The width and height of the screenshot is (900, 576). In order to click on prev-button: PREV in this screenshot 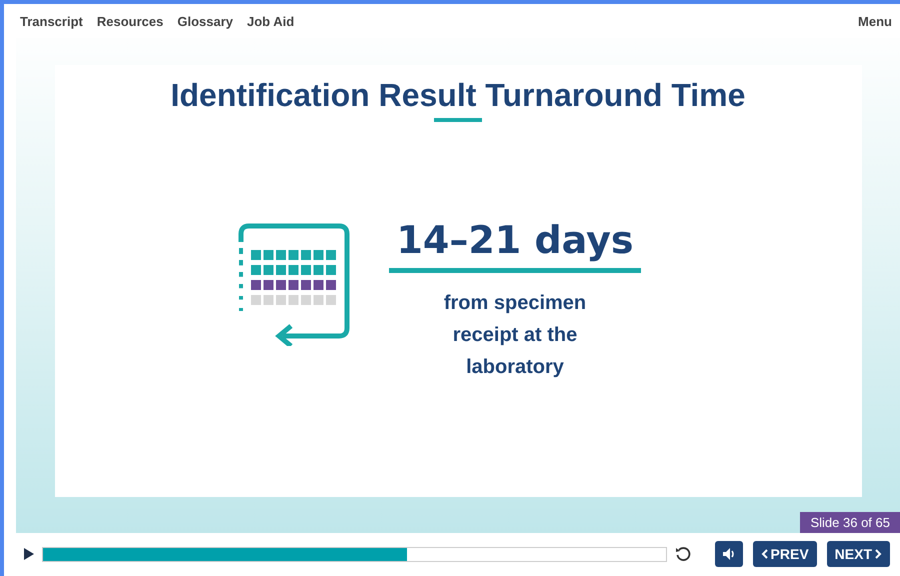, I will do `click(784, 554)`.